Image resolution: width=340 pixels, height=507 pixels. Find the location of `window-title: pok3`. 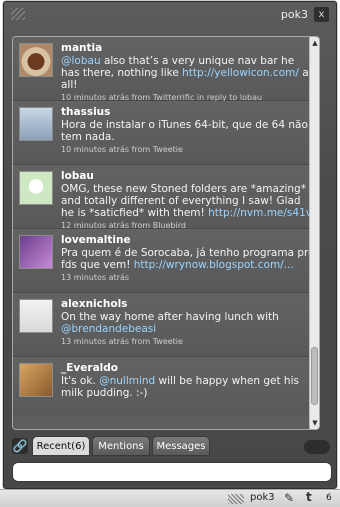

window-title: pok3 is located at coordinates (294, 14).